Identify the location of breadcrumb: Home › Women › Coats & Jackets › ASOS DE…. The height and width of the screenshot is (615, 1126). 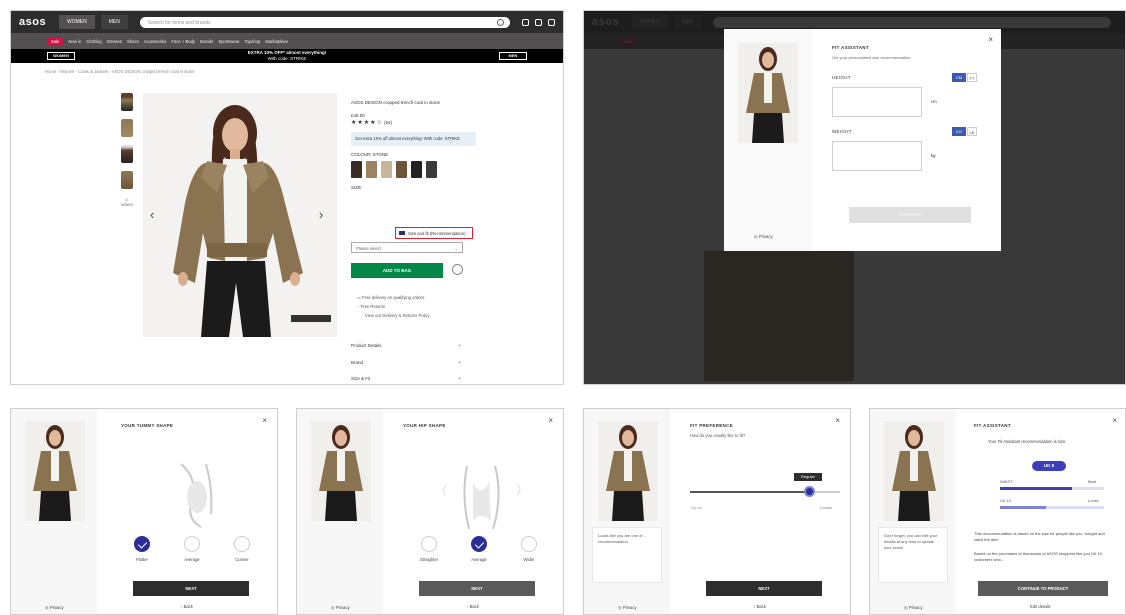
(120, 71).